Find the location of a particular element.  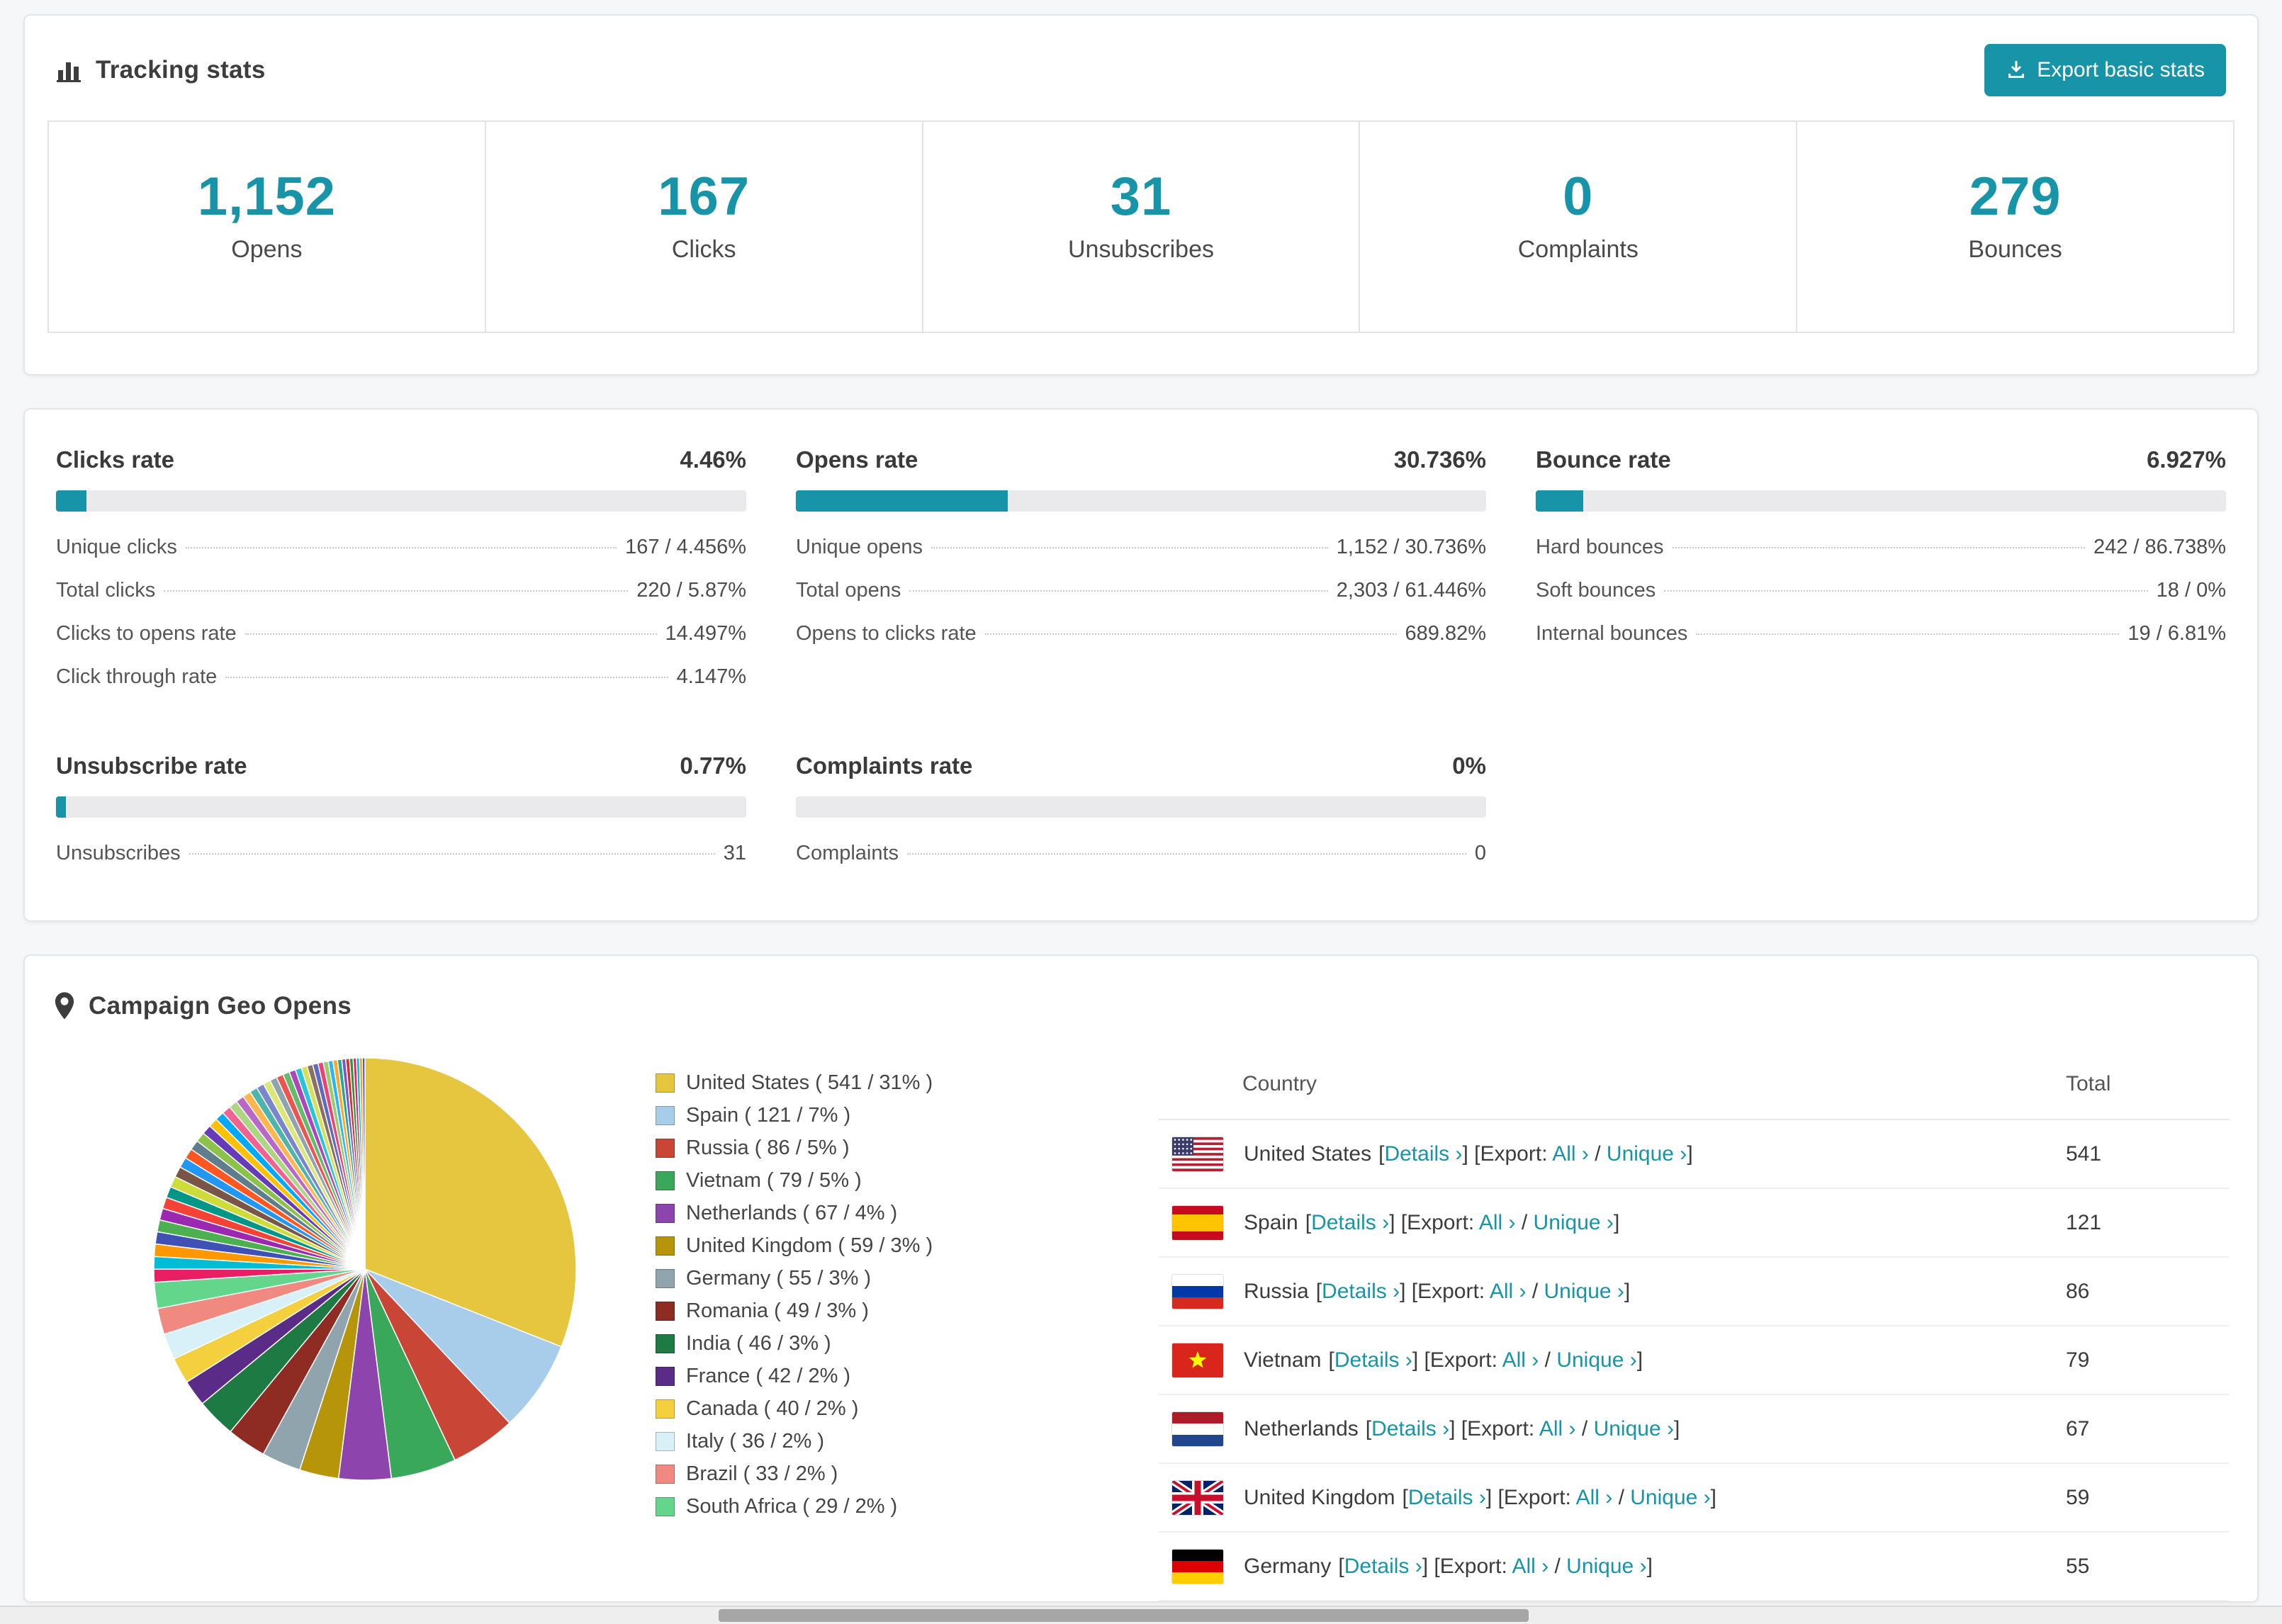

rate-stat-value: 242 / 86.738% is located at coordinates (2159, 547).